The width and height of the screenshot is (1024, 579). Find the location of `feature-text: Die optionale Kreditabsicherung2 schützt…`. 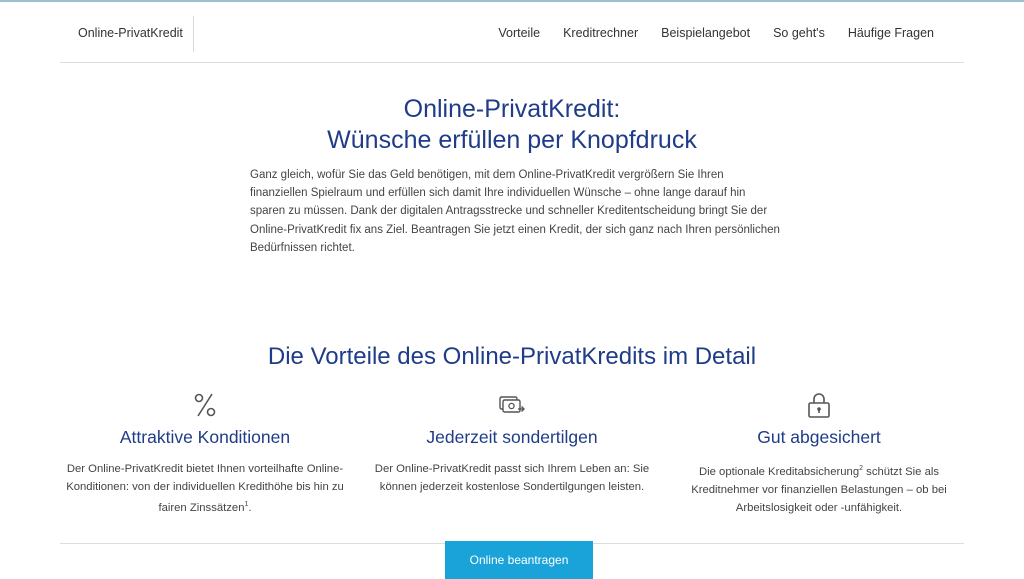

feature-text: Die optionale Kreditabsicherung2 schützt… is located at coordinates (819, 489).